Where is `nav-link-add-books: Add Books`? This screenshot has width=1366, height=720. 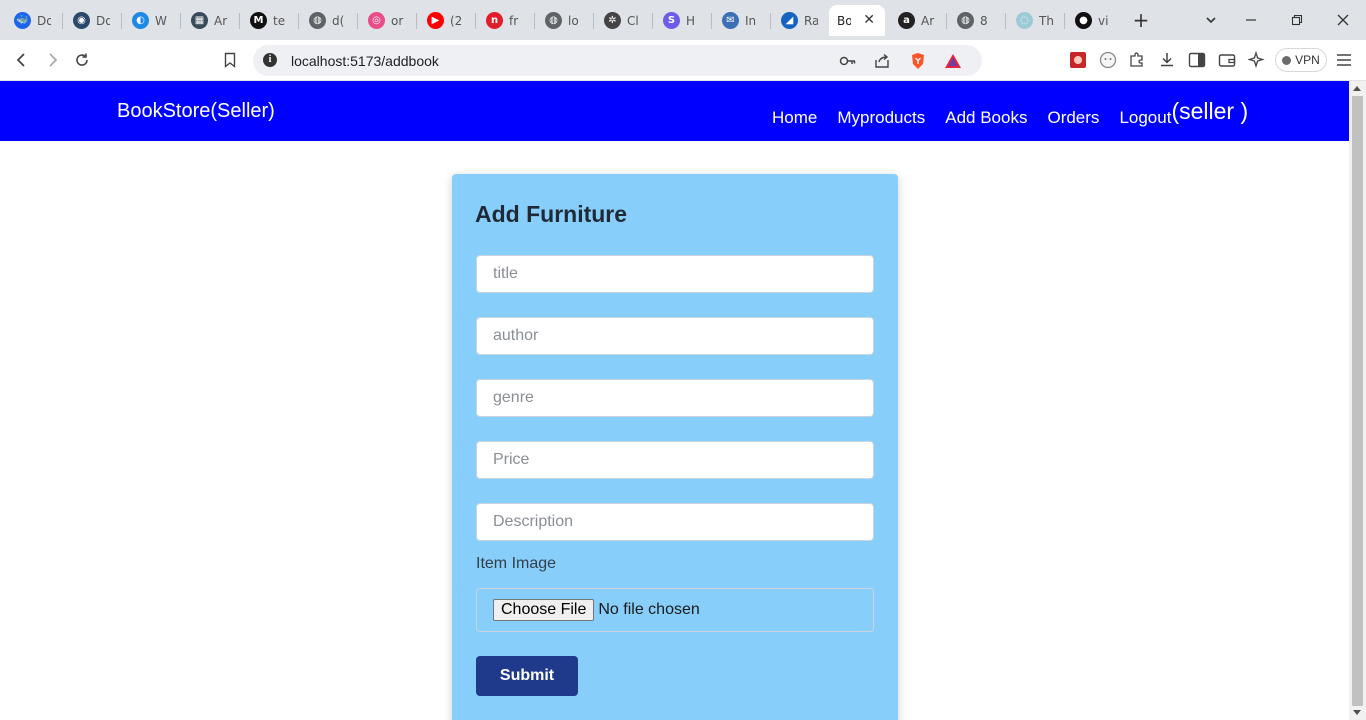
nav-link-add-books: Add Books is located at coordinates (986, 118).